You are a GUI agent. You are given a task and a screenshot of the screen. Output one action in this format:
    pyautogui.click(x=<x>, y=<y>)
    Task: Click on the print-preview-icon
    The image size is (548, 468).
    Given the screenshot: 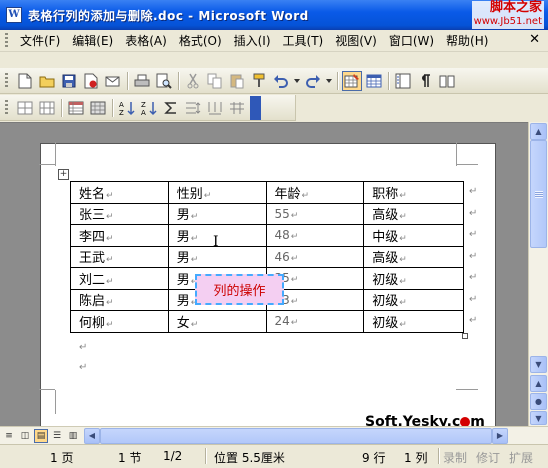 What is the action you would take?
    pyautogui.click(x=164, y=81)
    